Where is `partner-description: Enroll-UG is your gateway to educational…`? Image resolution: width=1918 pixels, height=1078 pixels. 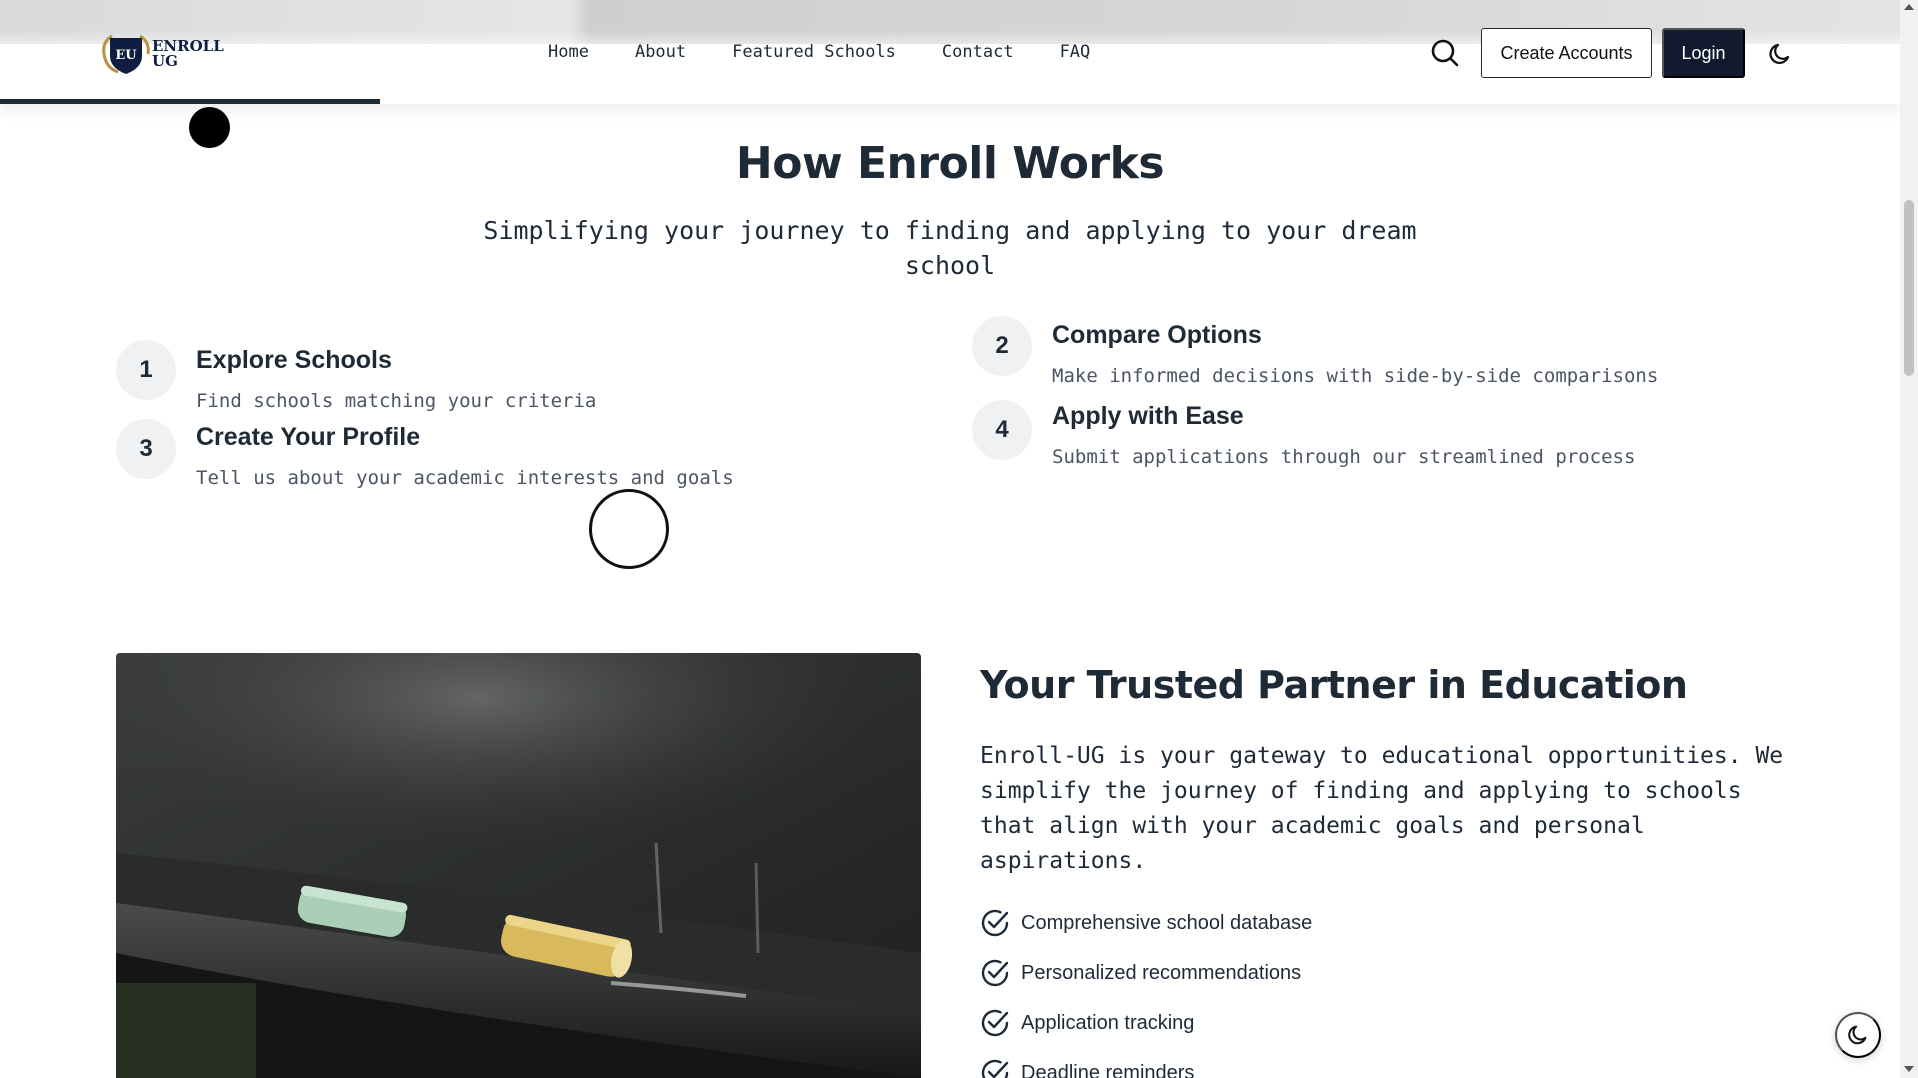 partner-description: Enroll-UG is your gateway to educational… is located at coordinates (1382, 808).